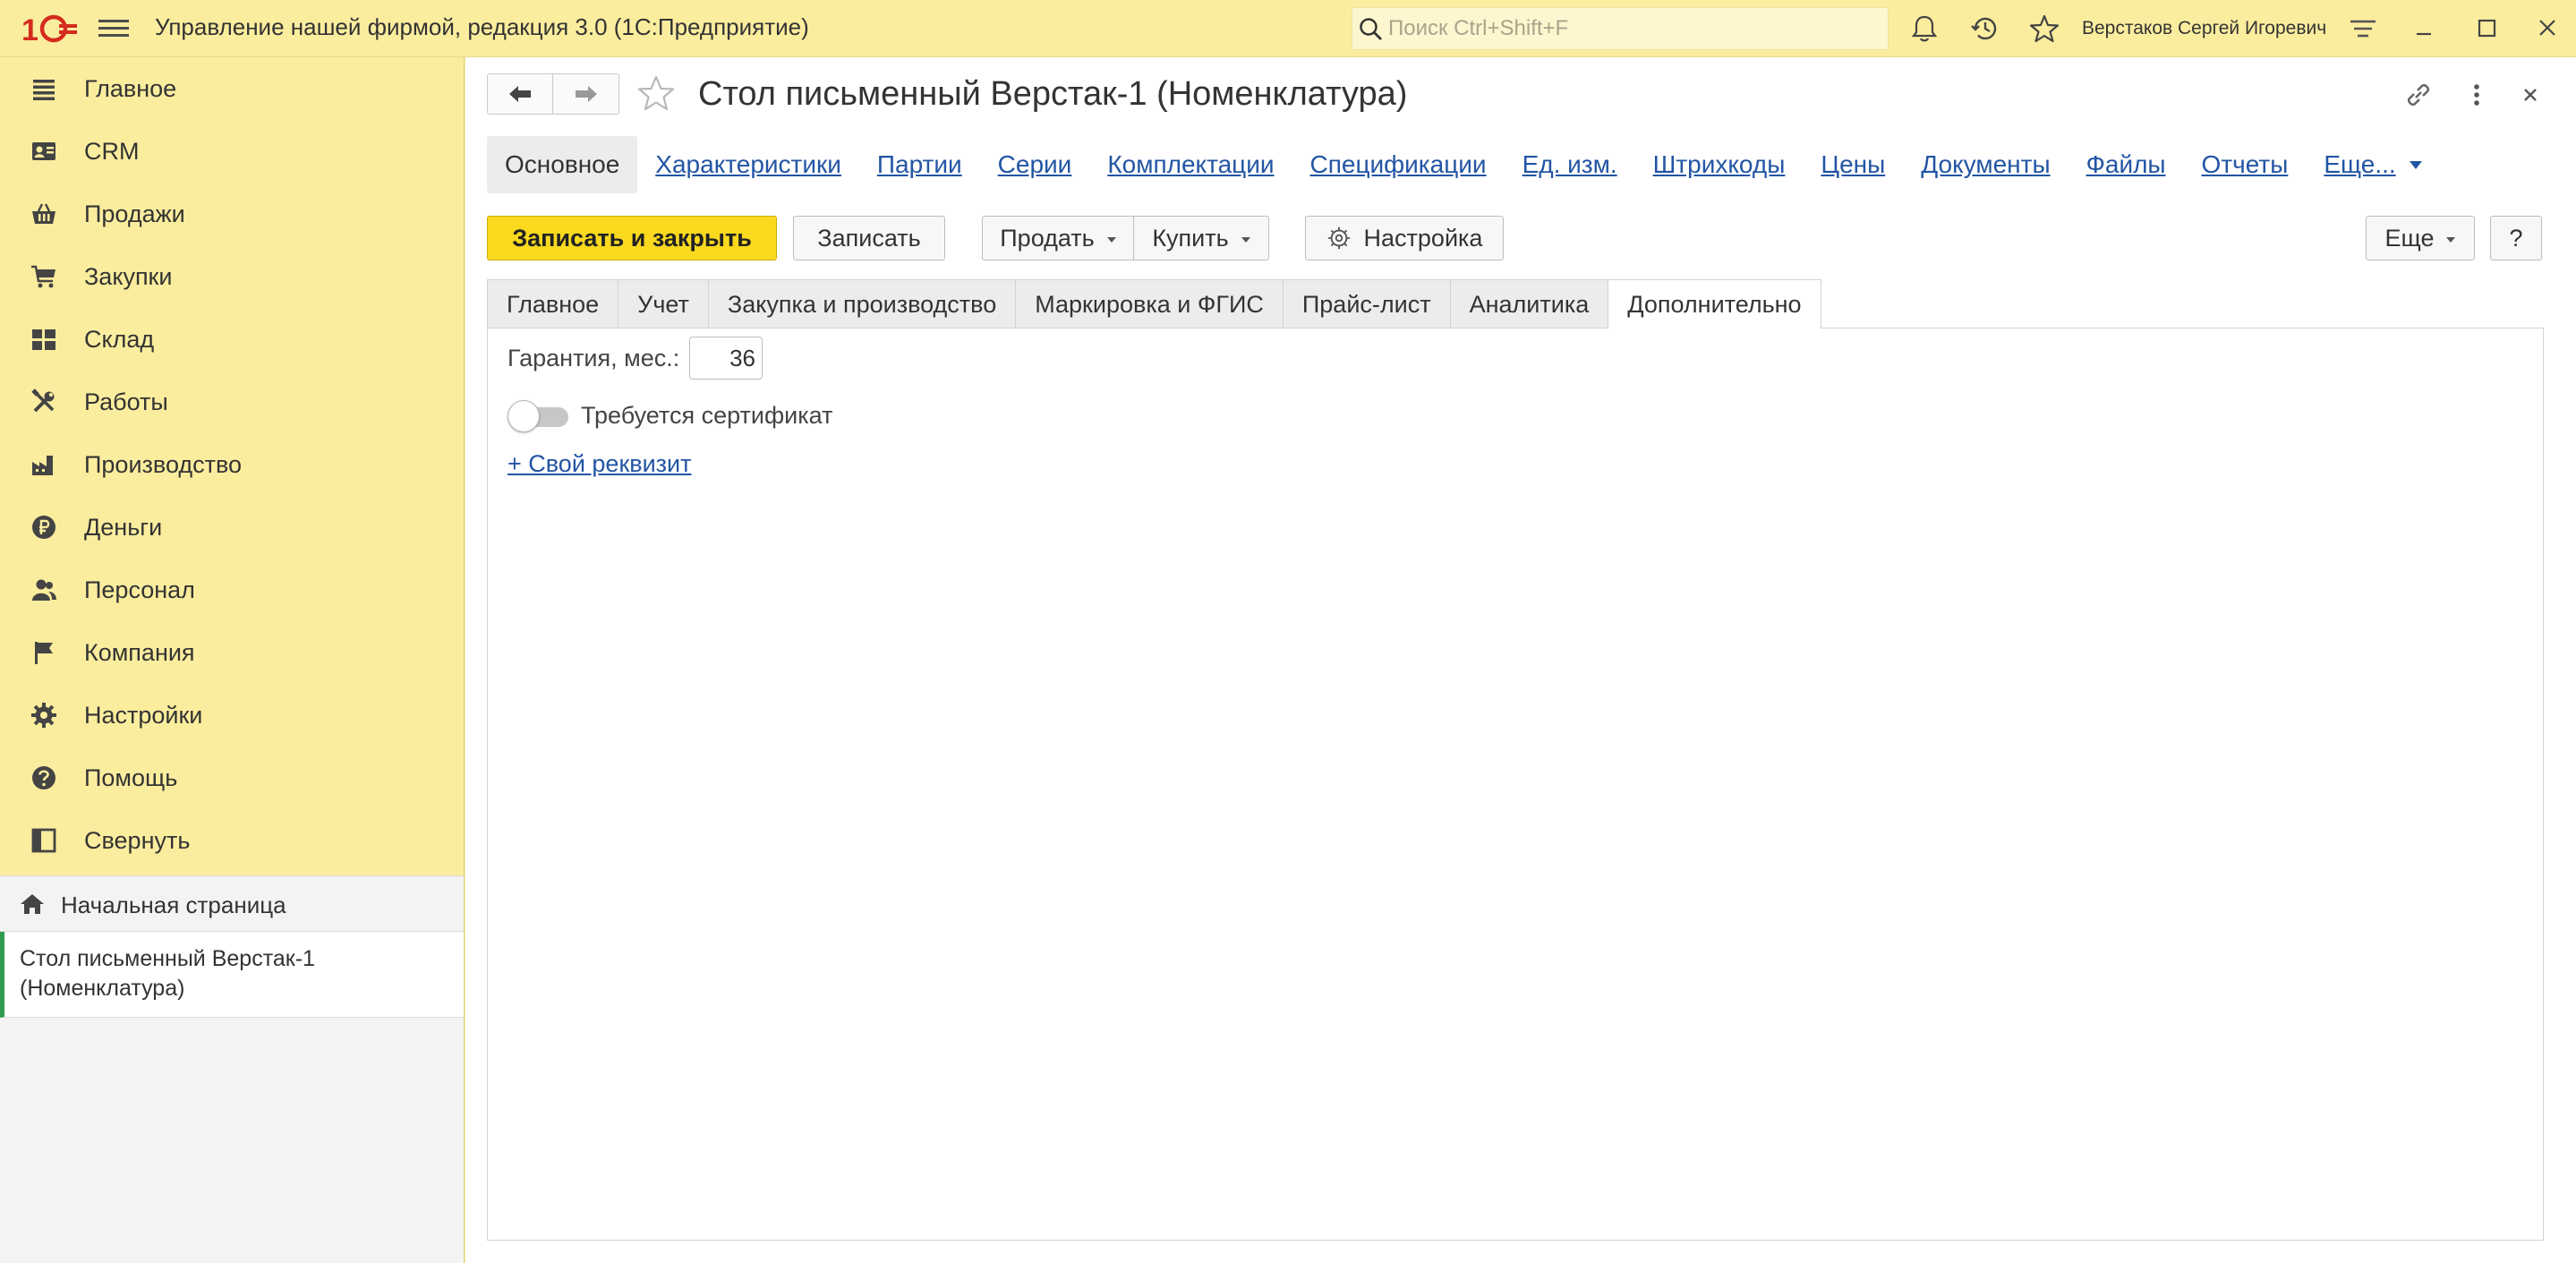 This screenshot has height=1263, width=2576. Describe the element at coordinates (48, 29) in the screenshot. I see `1c-logo-icon: 1` at that location.